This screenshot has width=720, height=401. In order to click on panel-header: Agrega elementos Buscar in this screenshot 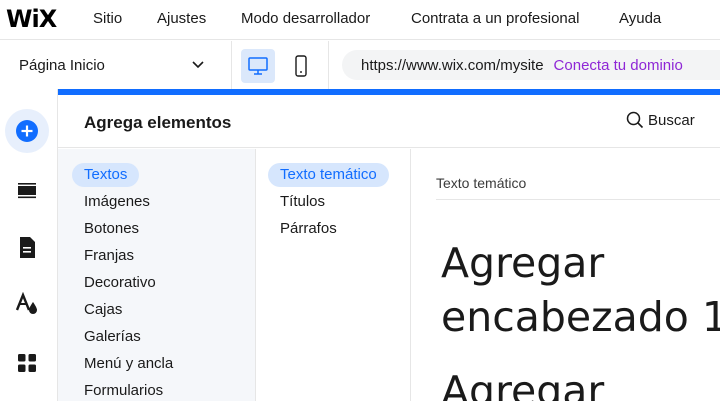, I will do `click(389, 121)`.